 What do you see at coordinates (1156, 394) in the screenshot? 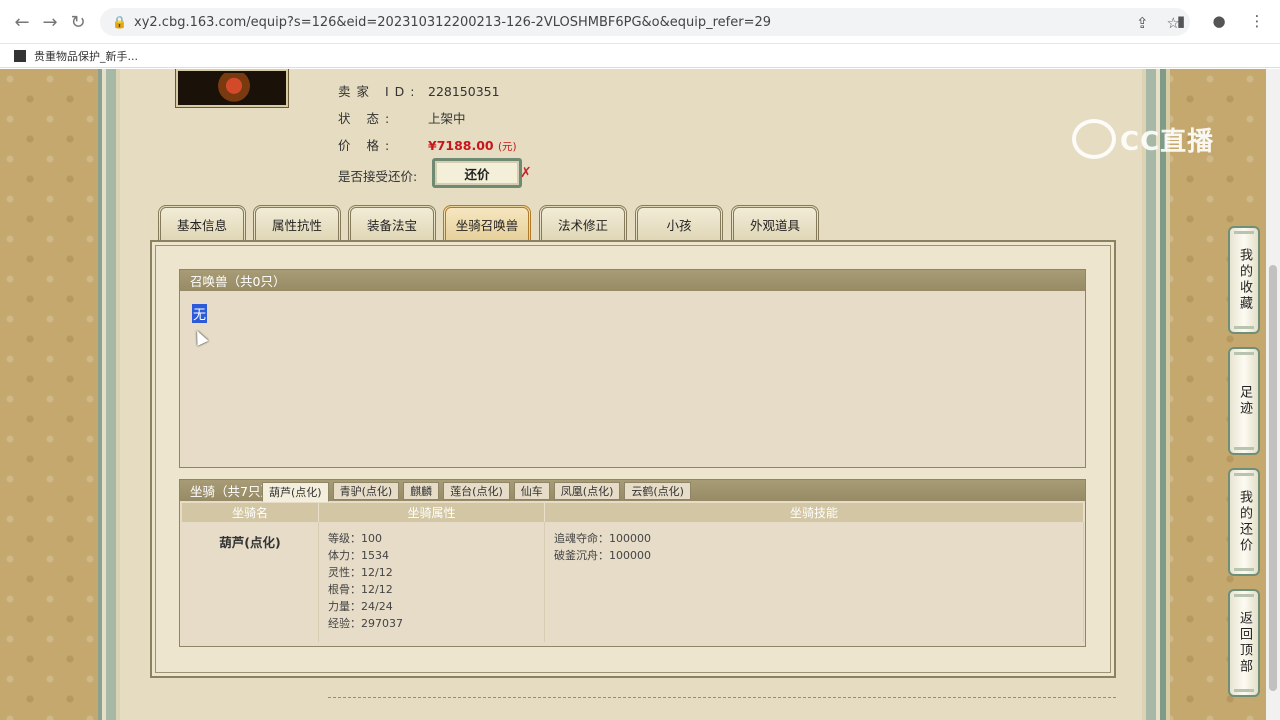
I see `frame-right` at bounding box center [1156, 394].